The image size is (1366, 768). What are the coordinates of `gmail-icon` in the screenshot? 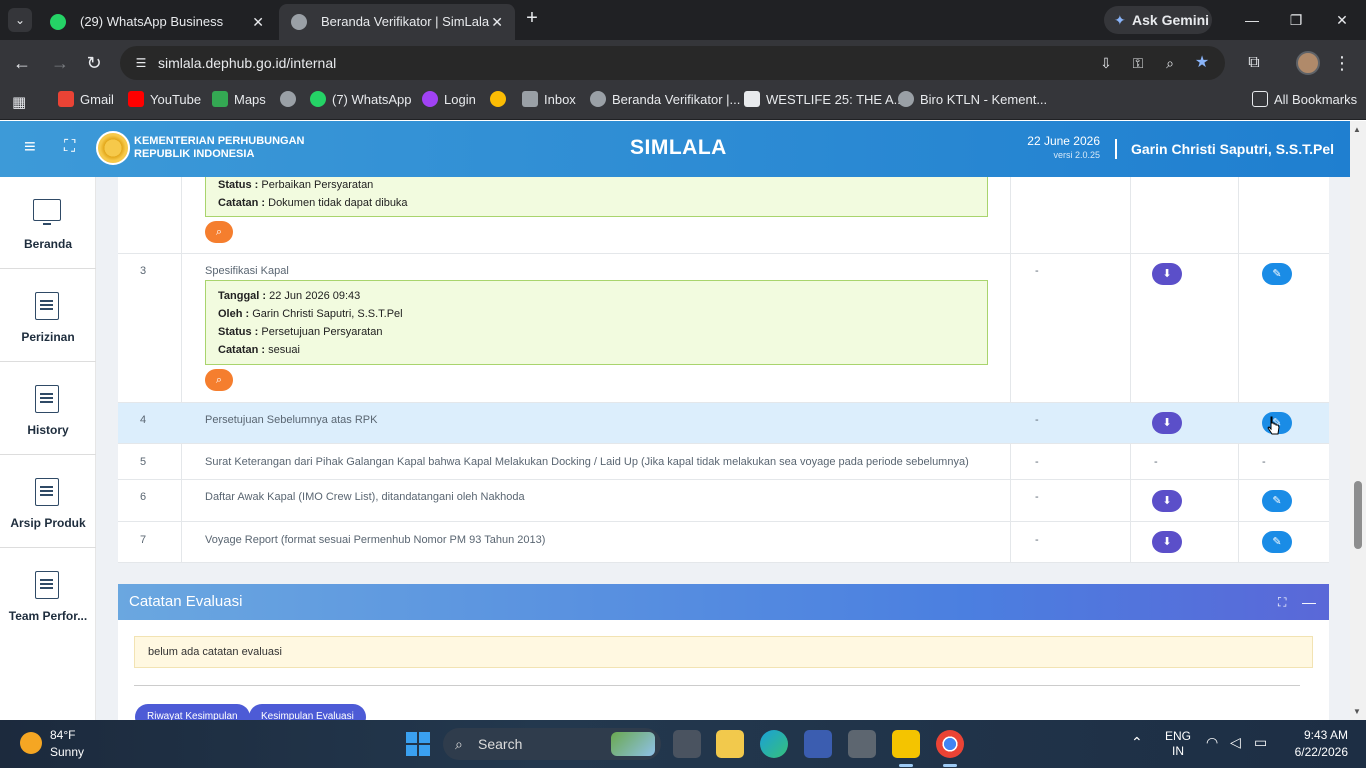 It's located at (66, 99).